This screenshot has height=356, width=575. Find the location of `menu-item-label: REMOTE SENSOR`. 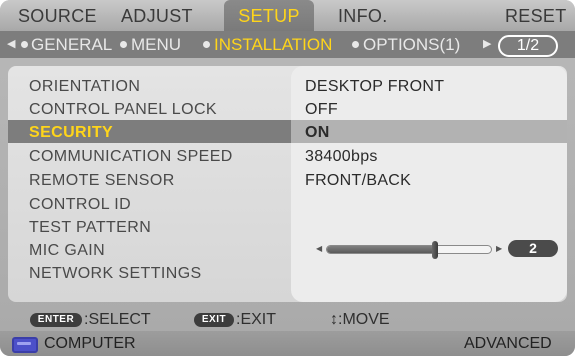

menu-item-label: REMOTE SENSOR is located at coordinates (102, 180).